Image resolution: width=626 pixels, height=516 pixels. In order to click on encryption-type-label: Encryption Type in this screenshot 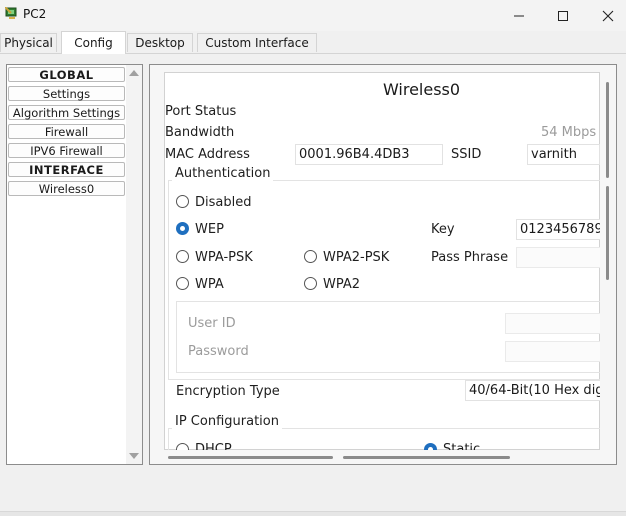, I will do `click(228, 391)`.